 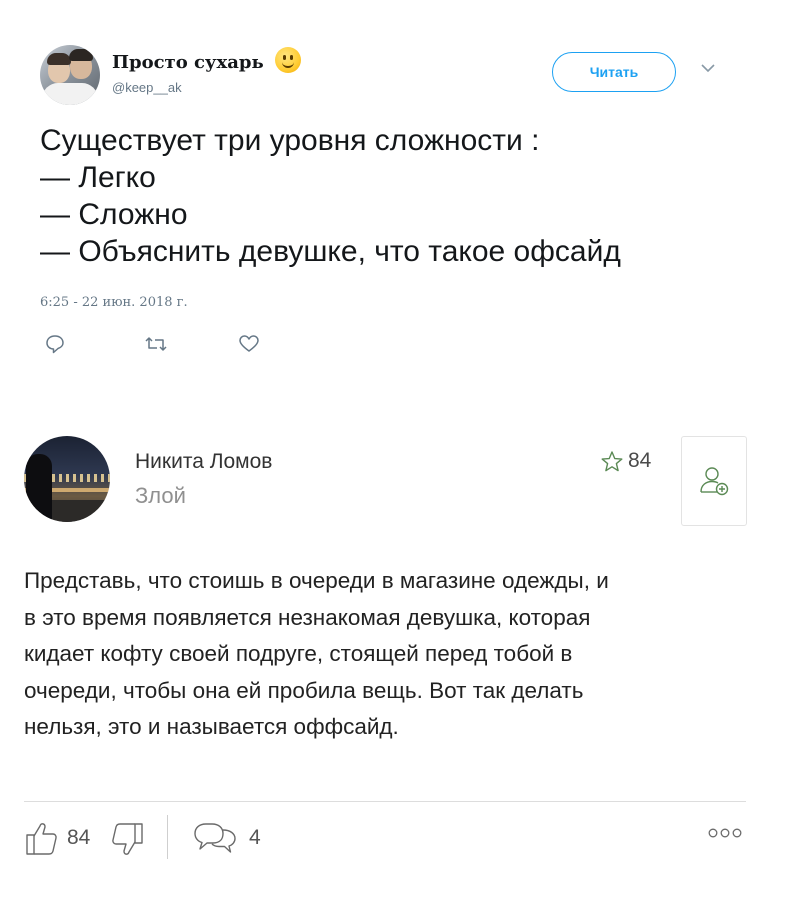 What do you see at coordinates (114, 302) in the screenshot?
I see `tweet-timestamp: 6:25 - 22 июн. 2018 г.` at bounding box center [114, 302].